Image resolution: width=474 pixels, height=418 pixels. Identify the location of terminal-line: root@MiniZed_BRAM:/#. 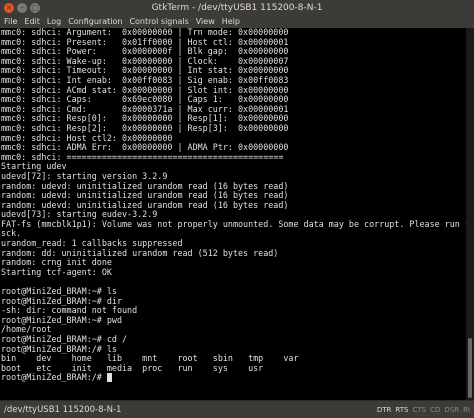
(233, 378).